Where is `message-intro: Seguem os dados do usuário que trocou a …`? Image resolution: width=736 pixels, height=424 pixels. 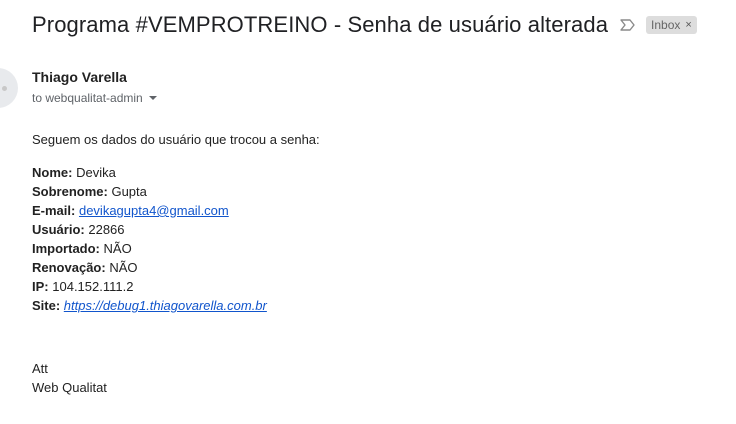
message-intro: Seguem os dados do usuário que trocou a … is located at coordinates (176, 139).